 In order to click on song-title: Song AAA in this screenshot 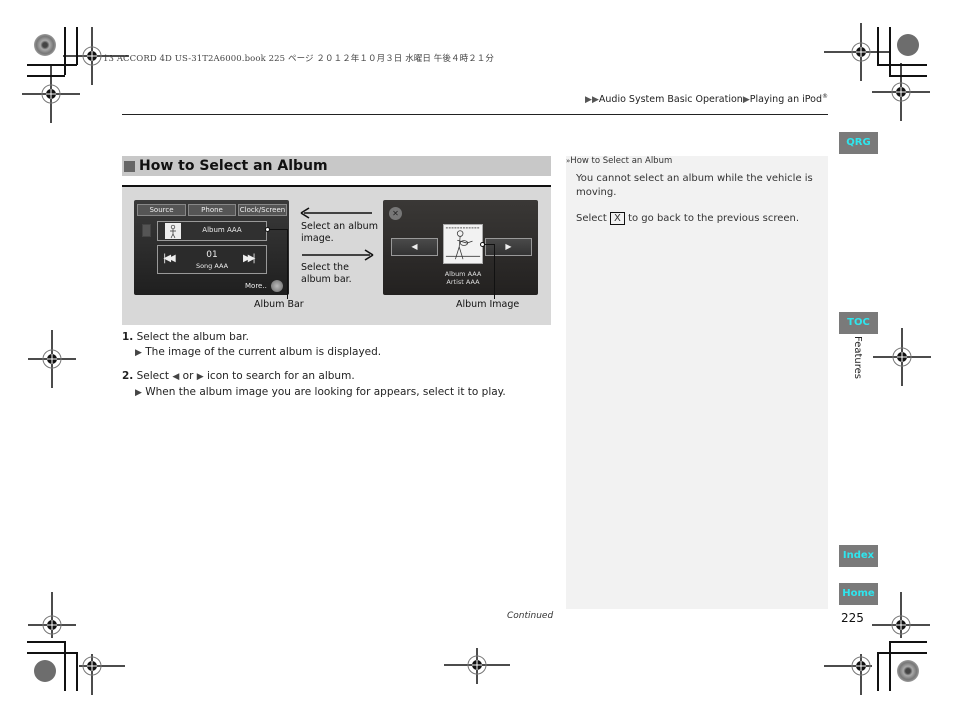, I will do `click(212, 266)`.